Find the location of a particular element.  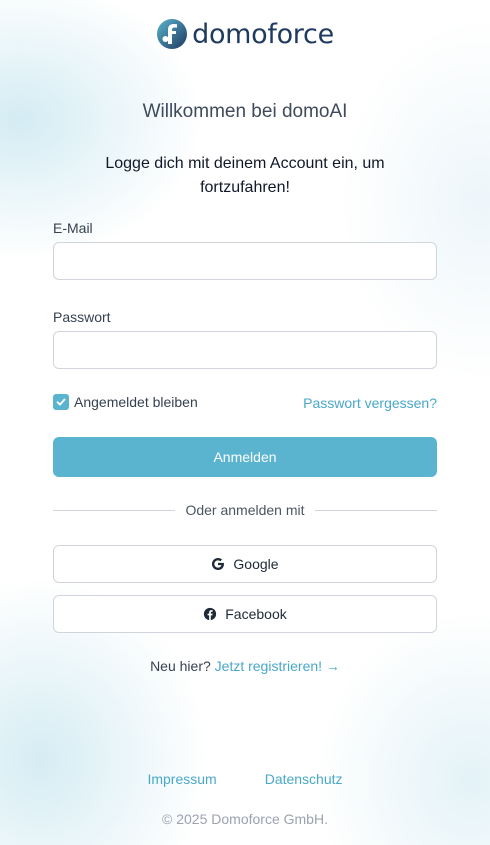

register-prompt: Neu hier? Jetzt registrieren! → is located at coordinates (245, 666).